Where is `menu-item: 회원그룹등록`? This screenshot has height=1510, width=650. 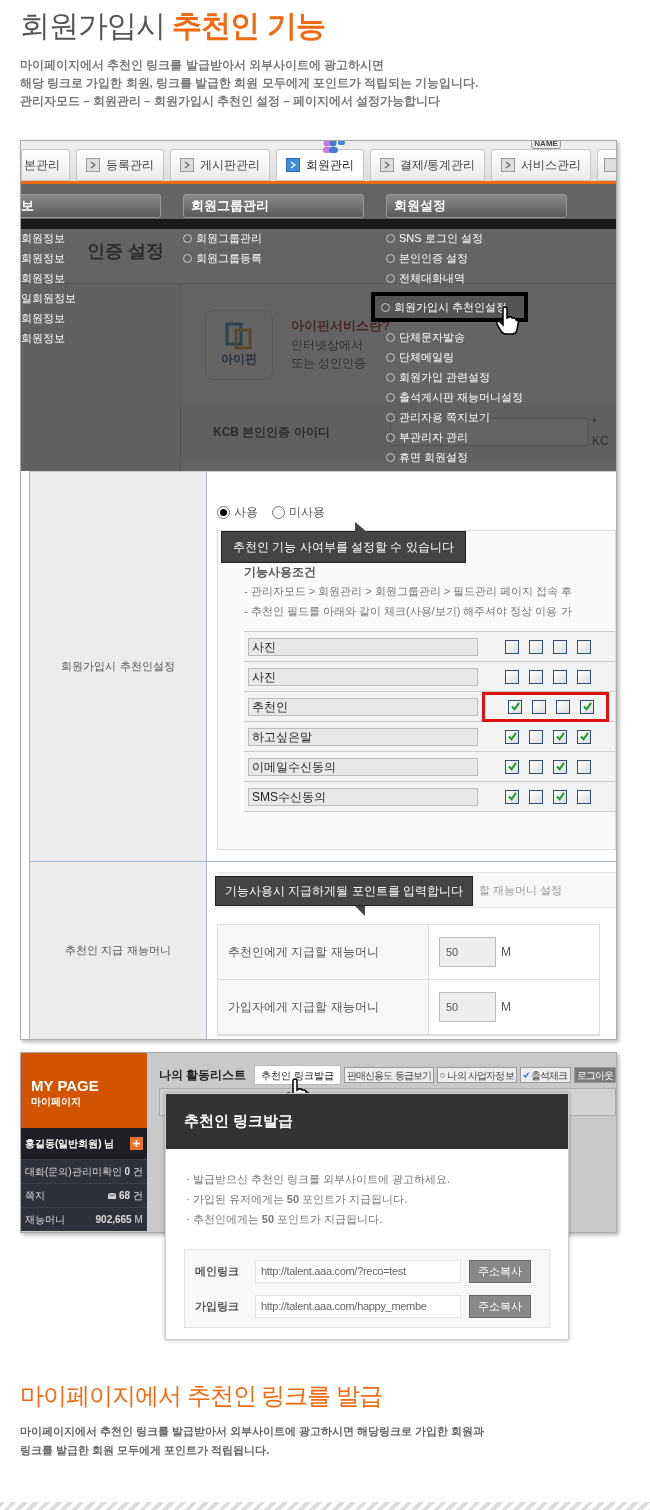 menu-item: 회원그룹등록 is located at coordinates (222, 258).